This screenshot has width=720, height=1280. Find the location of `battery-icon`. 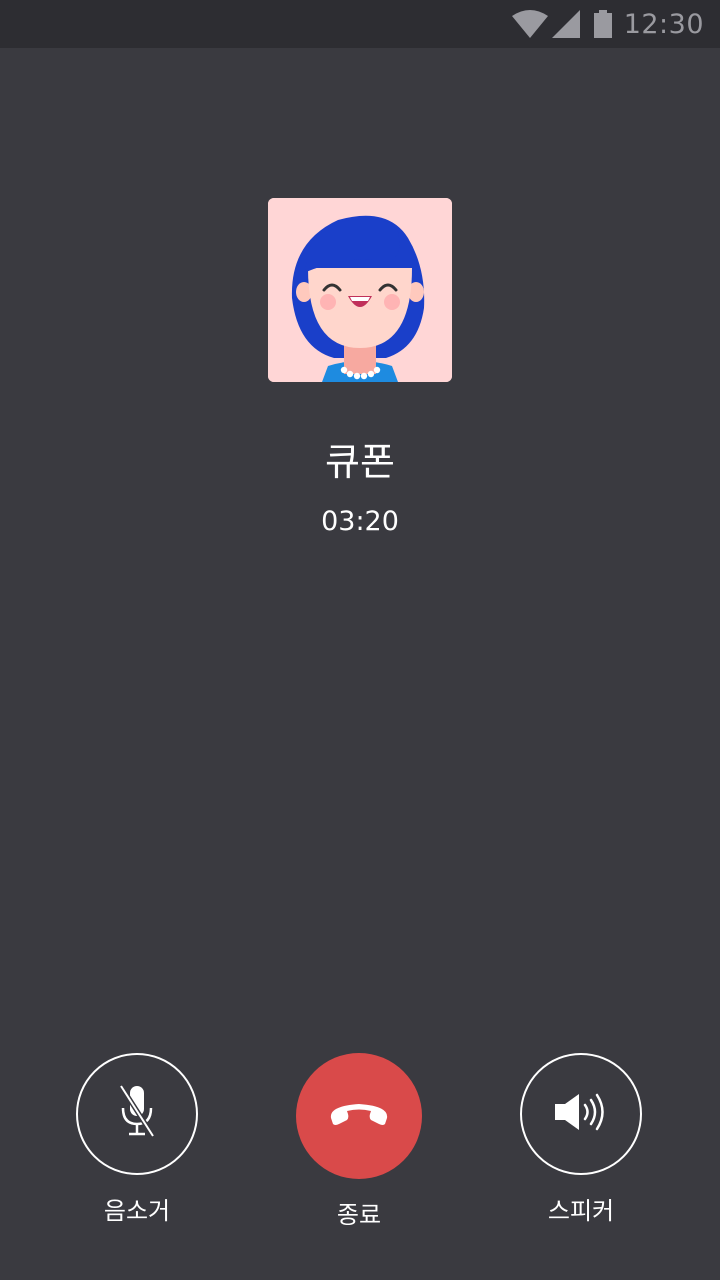

battery-icon is located at coordinates (602, 24).